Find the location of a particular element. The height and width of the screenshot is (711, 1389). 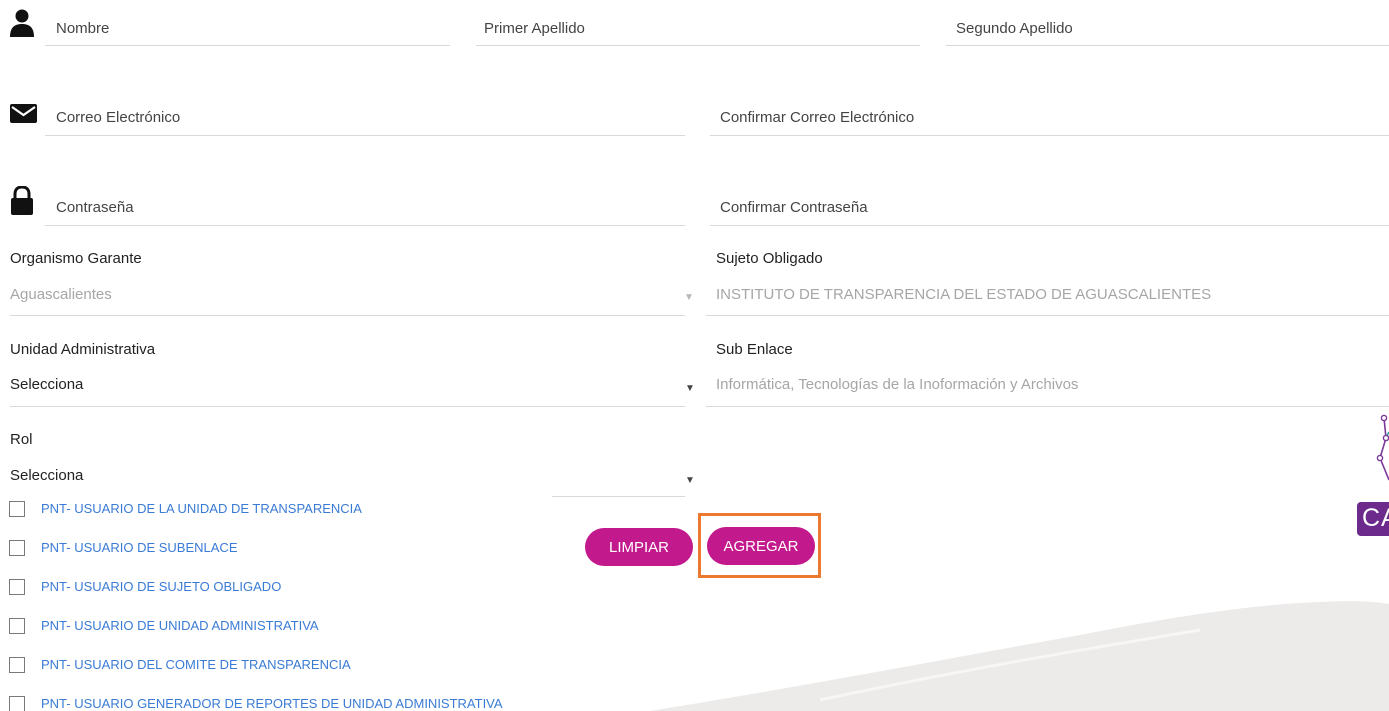

nombre-field: Nombre is located at coordinates (247, 28).